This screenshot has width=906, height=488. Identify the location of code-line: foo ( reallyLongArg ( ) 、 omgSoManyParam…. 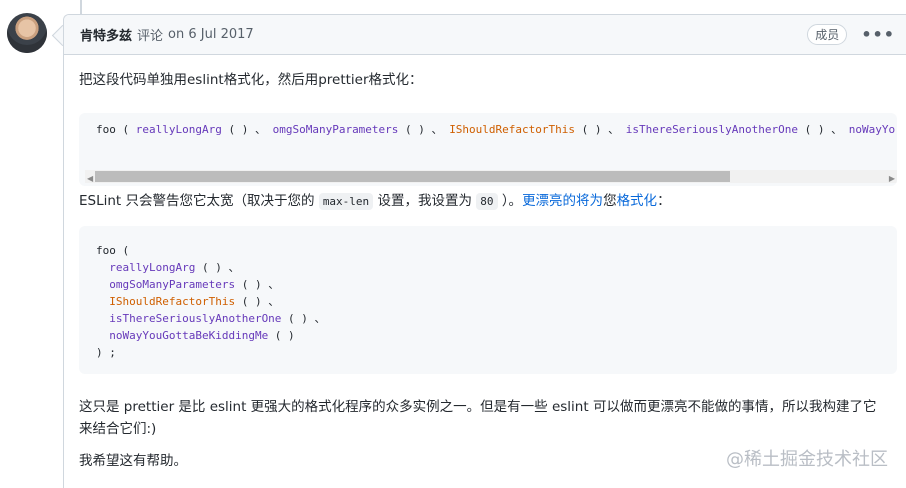
(495, 130).